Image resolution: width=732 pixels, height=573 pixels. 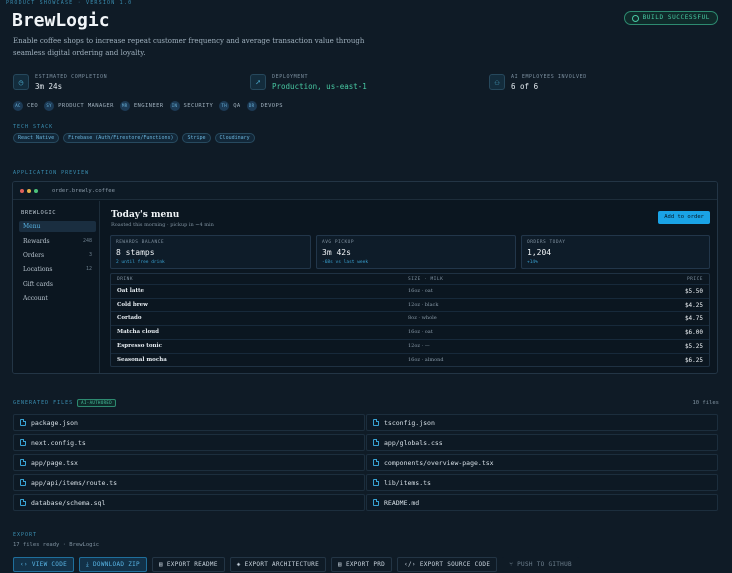 I want to click on drink-price: $5.25, so click(x=693, y=346).